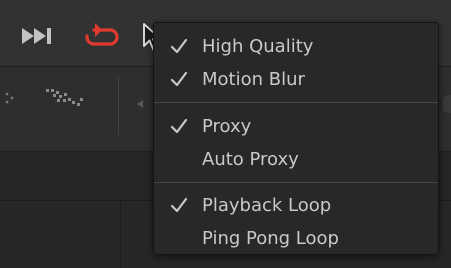 The image size is (451, 268). Describe the element at coordinates (140, 104) in the screenshot. I see `arrow-left-icon` at that location.